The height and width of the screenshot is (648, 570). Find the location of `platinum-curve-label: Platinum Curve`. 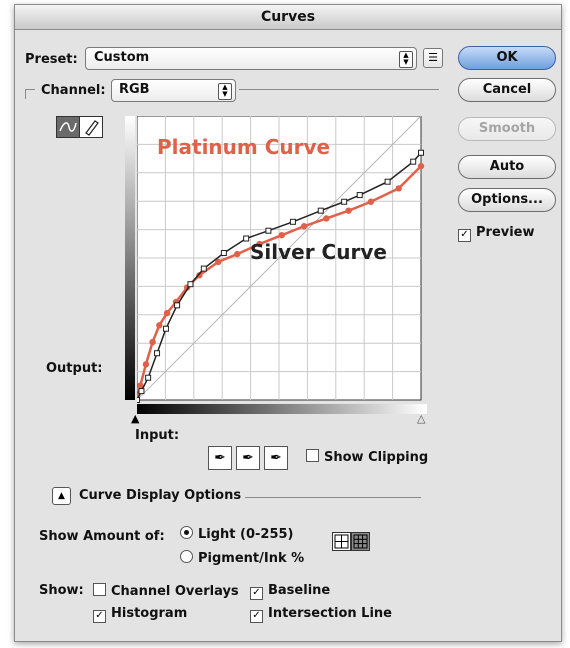

platinum-curve-label: Platinum Curve is located at coordinates (243, 147).